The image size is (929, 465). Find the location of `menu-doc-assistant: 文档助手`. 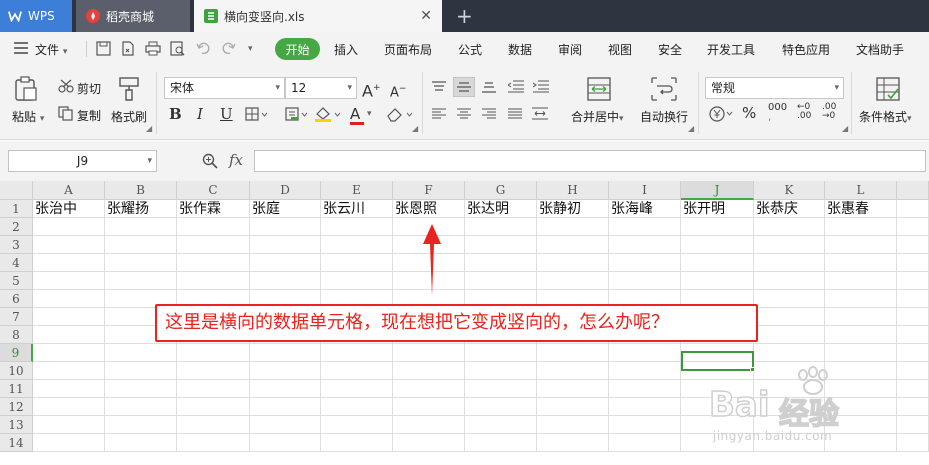

menu-doc-assistant: 文档助手 is located at coordinates (880, 49).